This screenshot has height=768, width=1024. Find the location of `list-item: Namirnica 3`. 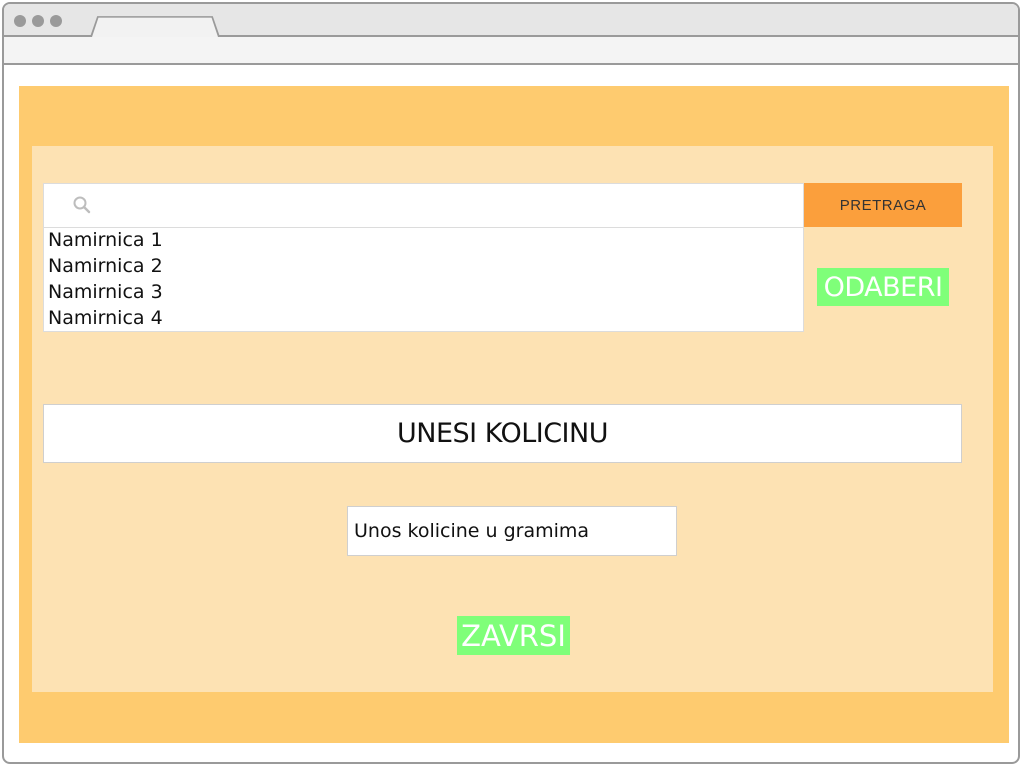

list-item: Namirnica 3 is located at coordinates (423, 293).